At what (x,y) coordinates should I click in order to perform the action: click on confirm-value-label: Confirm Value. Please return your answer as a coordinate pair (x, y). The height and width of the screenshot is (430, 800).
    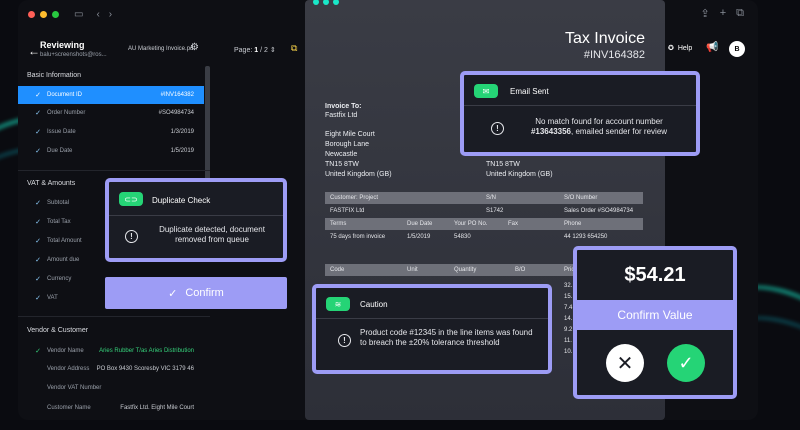
    Looking at the image, I should click on (655, 315).